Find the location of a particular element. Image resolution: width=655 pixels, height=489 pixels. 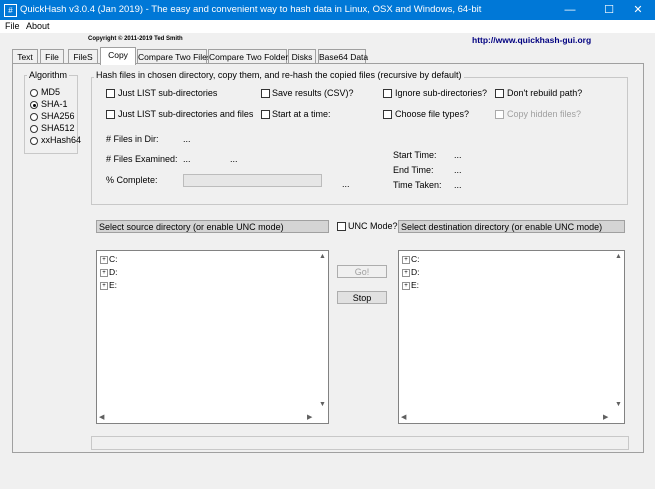

source-scroll-left-icon: ◀ is located at coordinates (101, 417).